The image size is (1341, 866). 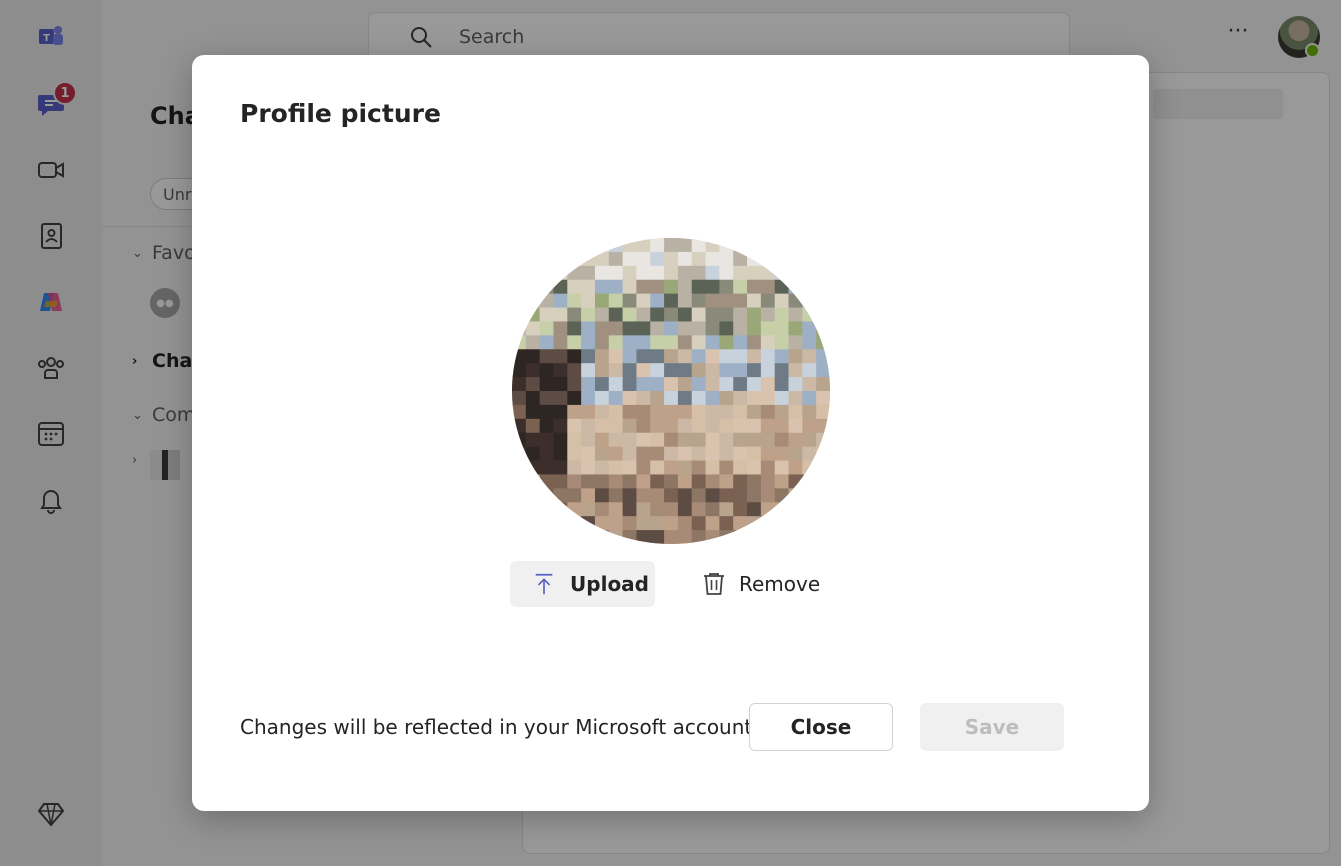 I want to click on close-button: Close, so click(x=821, y=727).